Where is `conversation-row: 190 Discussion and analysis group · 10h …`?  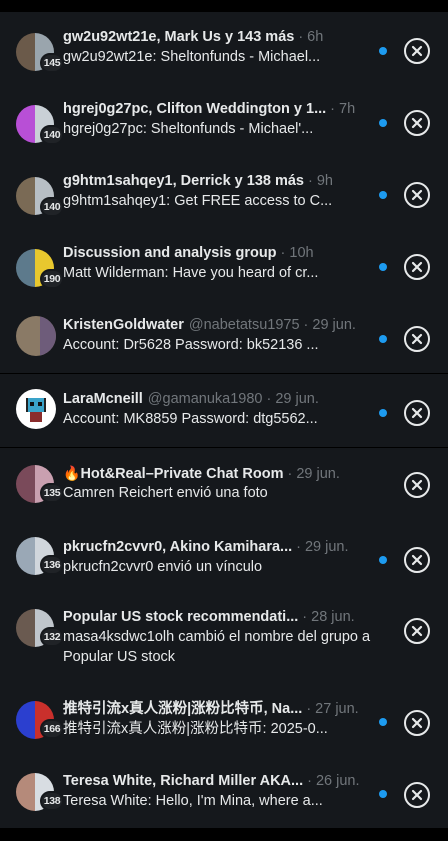
conversation-row: 190 Discussion and analysis group · 10h … is located at coordinates (224, 270).